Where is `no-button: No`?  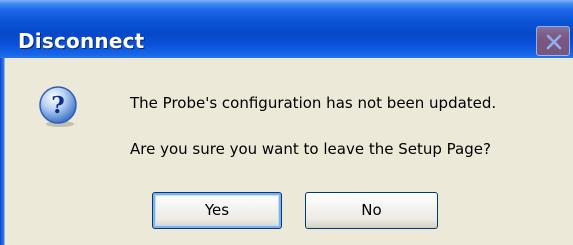
no-button: No is located at coordinates (371, 210).